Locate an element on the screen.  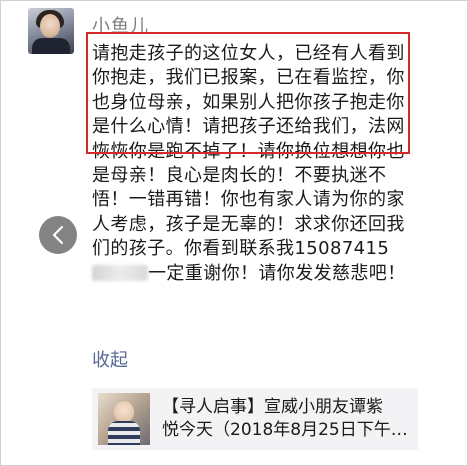
phone-redaction is located at coordinates (120, 272).